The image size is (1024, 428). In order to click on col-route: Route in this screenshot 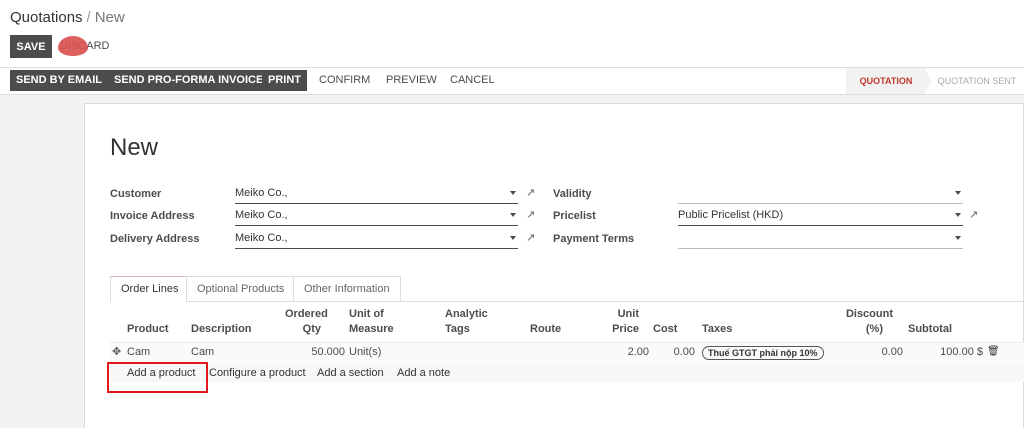, I will do `click(545, 329)`.